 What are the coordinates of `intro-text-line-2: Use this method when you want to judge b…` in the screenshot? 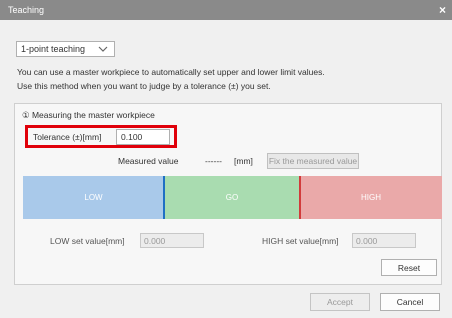 It's located at (144, 86).